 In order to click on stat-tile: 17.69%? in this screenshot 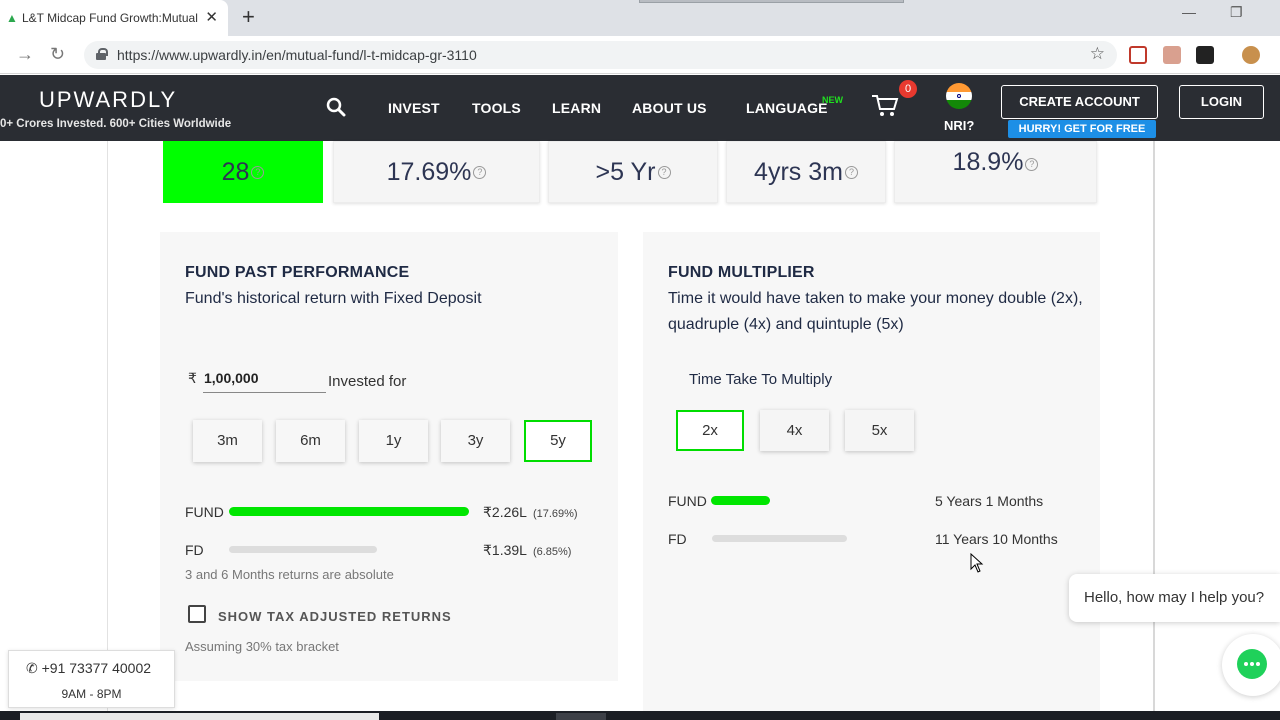, I will do `click(436, 172)`.